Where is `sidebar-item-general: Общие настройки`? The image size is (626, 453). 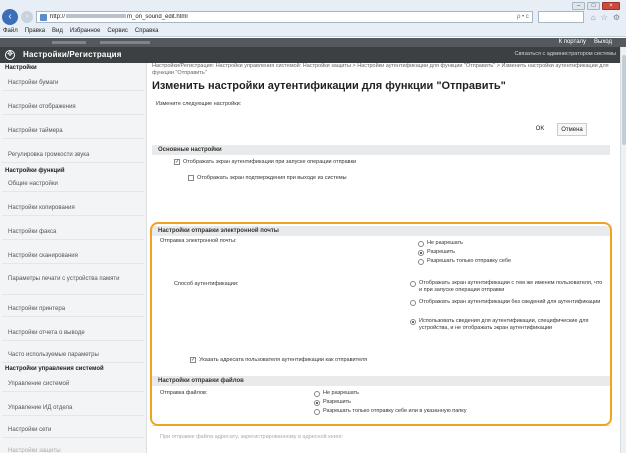
sidebar-item-general: Общие настройки is located at coordinates (73, 184).